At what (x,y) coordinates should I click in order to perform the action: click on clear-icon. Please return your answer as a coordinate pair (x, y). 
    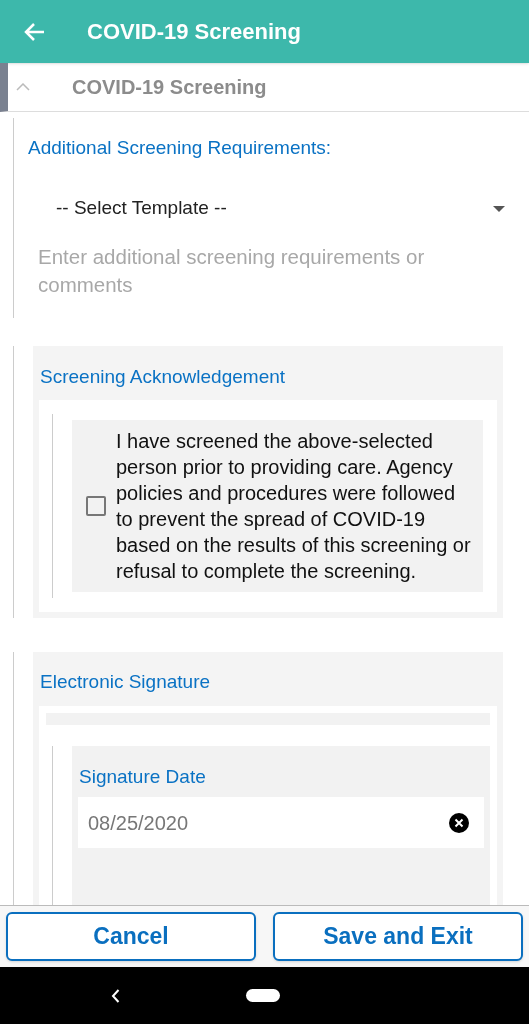
    Looking at the image, I should click on (459, 822).